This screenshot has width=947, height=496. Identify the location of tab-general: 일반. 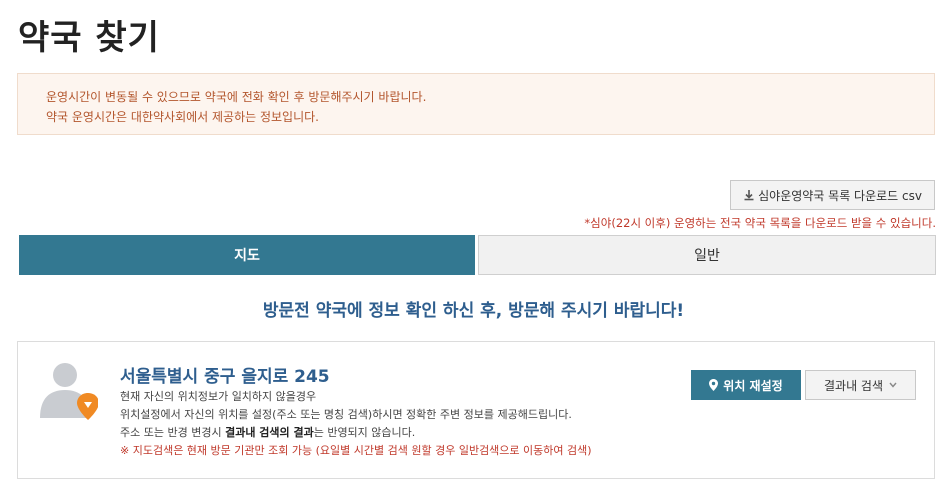
(707, 255).